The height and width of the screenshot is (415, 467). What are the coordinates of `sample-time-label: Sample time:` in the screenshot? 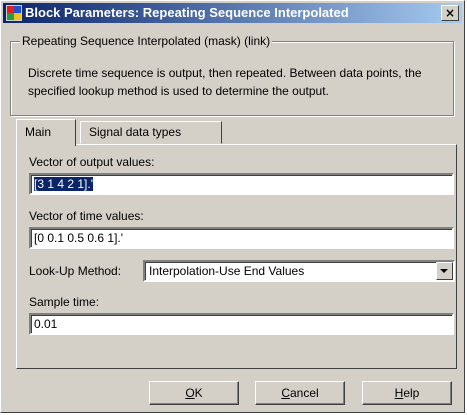 It's located at (64, 302).